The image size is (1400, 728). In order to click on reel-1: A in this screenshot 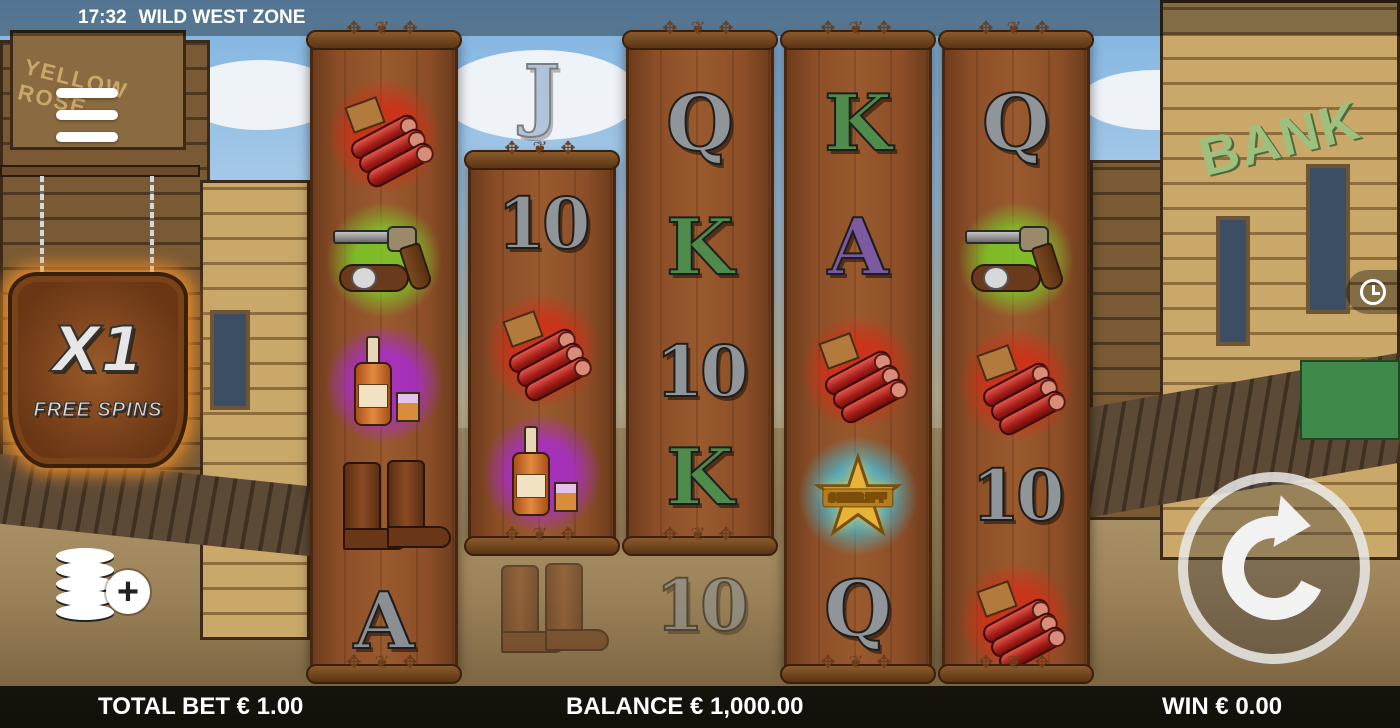, I will do `click(384, 351)`.